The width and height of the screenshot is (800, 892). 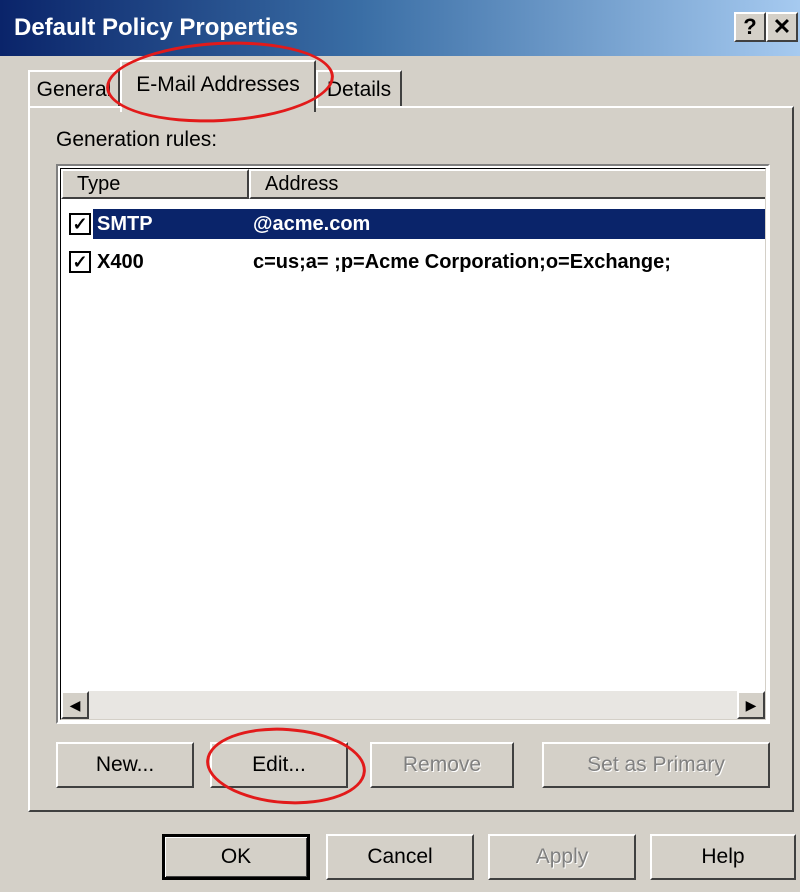 What do you see at coordinates (400, 28) in the screenshot?
I see `title-bar: Default Policy Properties ? ✕` at bounding box center [400, 28].